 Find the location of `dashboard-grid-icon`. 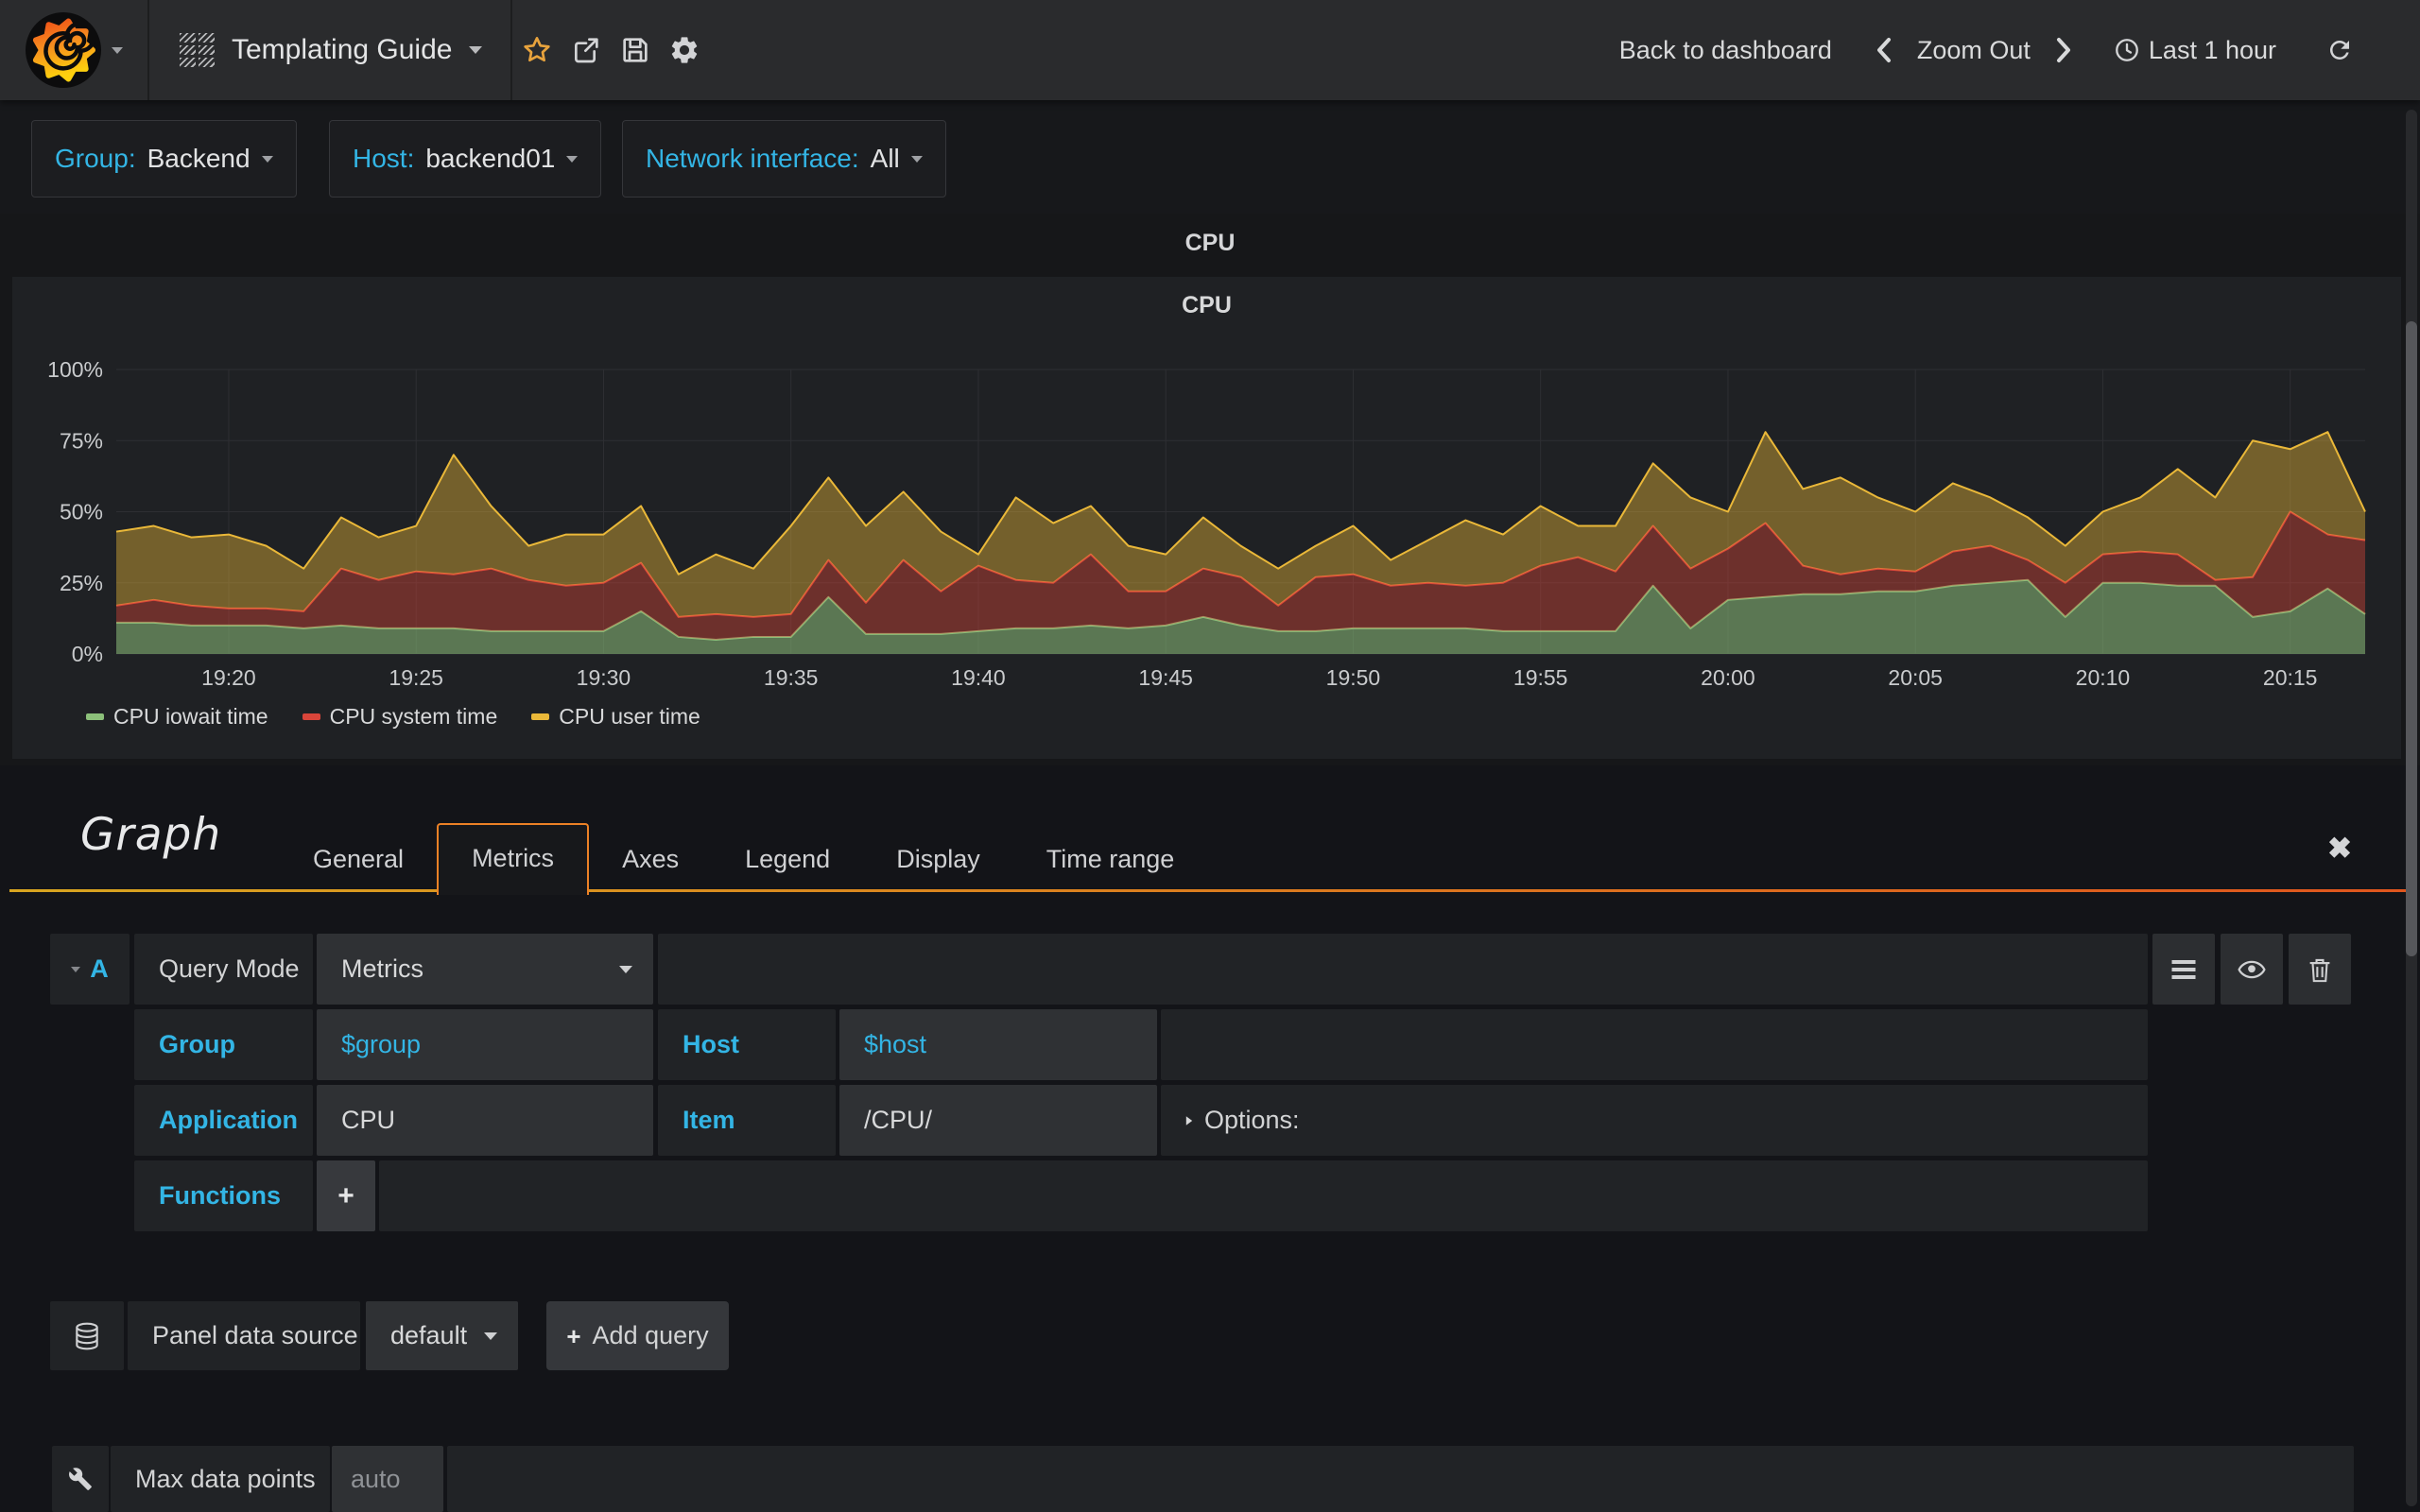

dashboard-grid-icon is located at coordinates (197, 50).